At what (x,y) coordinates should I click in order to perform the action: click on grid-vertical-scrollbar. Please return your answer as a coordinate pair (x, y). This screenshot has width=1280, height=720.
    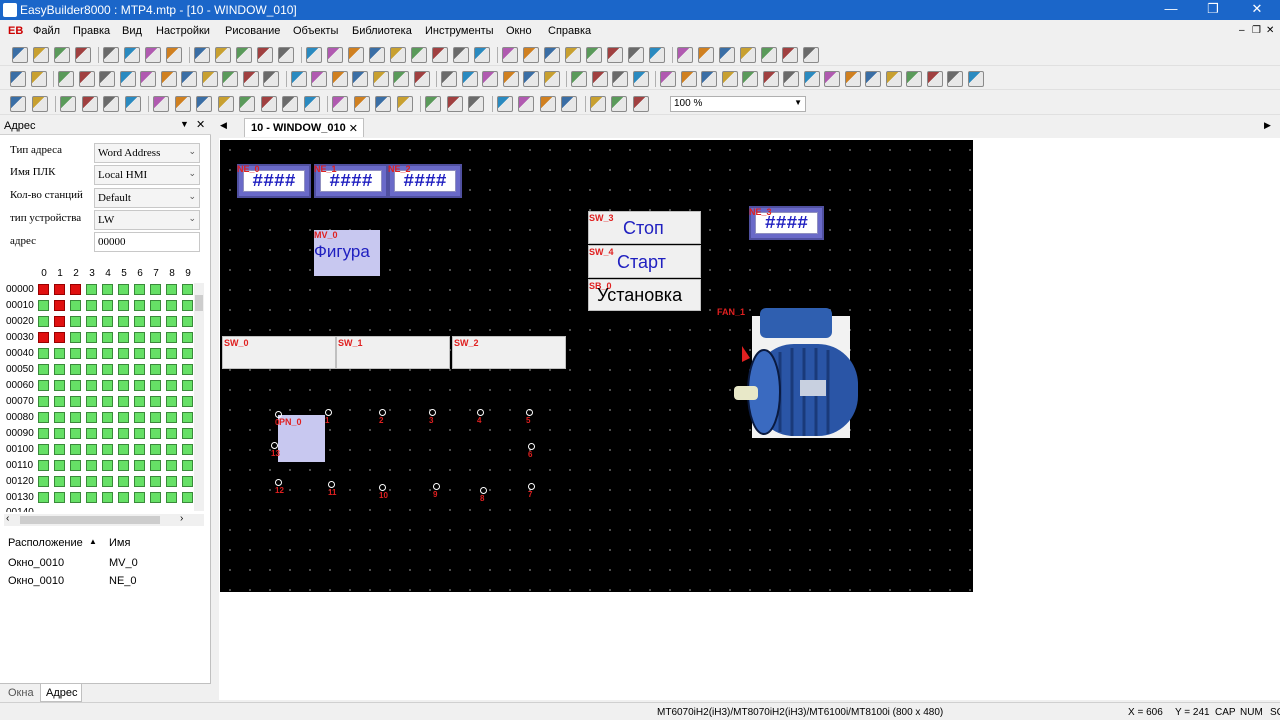
    Looking at the image, I should click on (199, 397).